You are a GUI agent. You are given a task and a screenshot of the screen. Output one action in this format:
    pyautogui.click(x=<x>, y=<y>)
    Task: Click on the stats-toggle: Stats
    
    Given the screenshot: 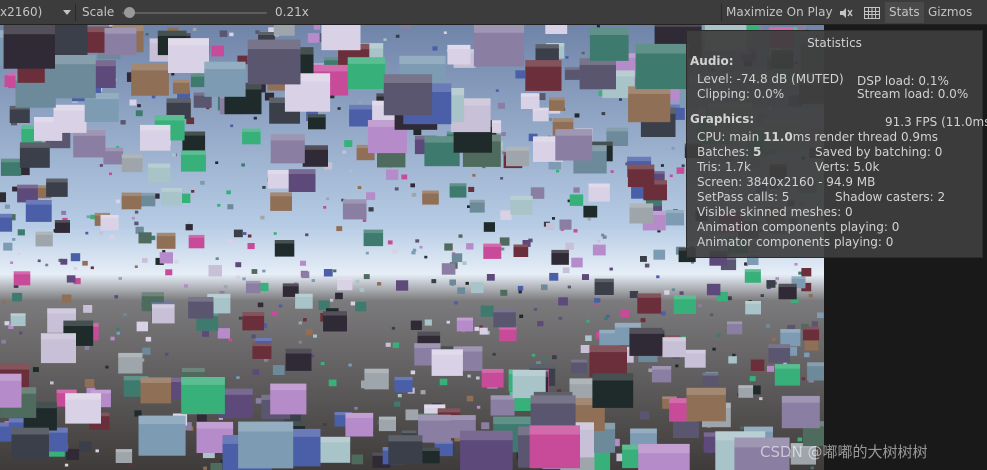 What is the action you would take?
    pyautogui.click(x=904, y=12)
    